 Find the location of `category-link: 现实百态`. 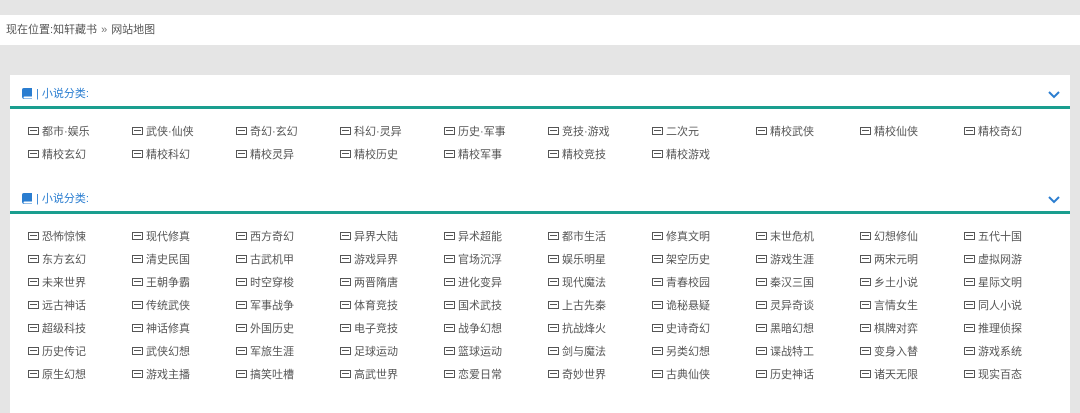

category-link: 现实百态 is located at coordinates (993, 375).